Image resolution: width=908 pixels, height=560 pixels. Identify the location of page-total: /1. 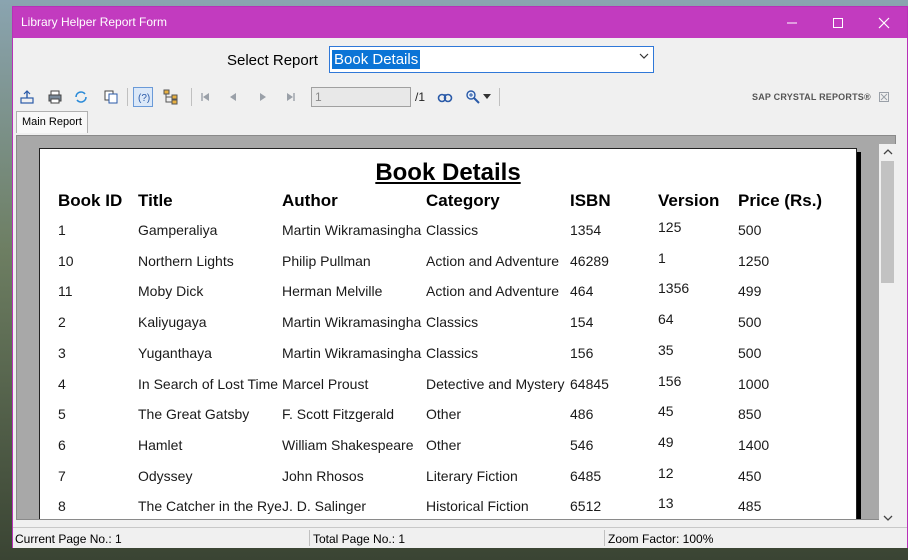
(420, 97).